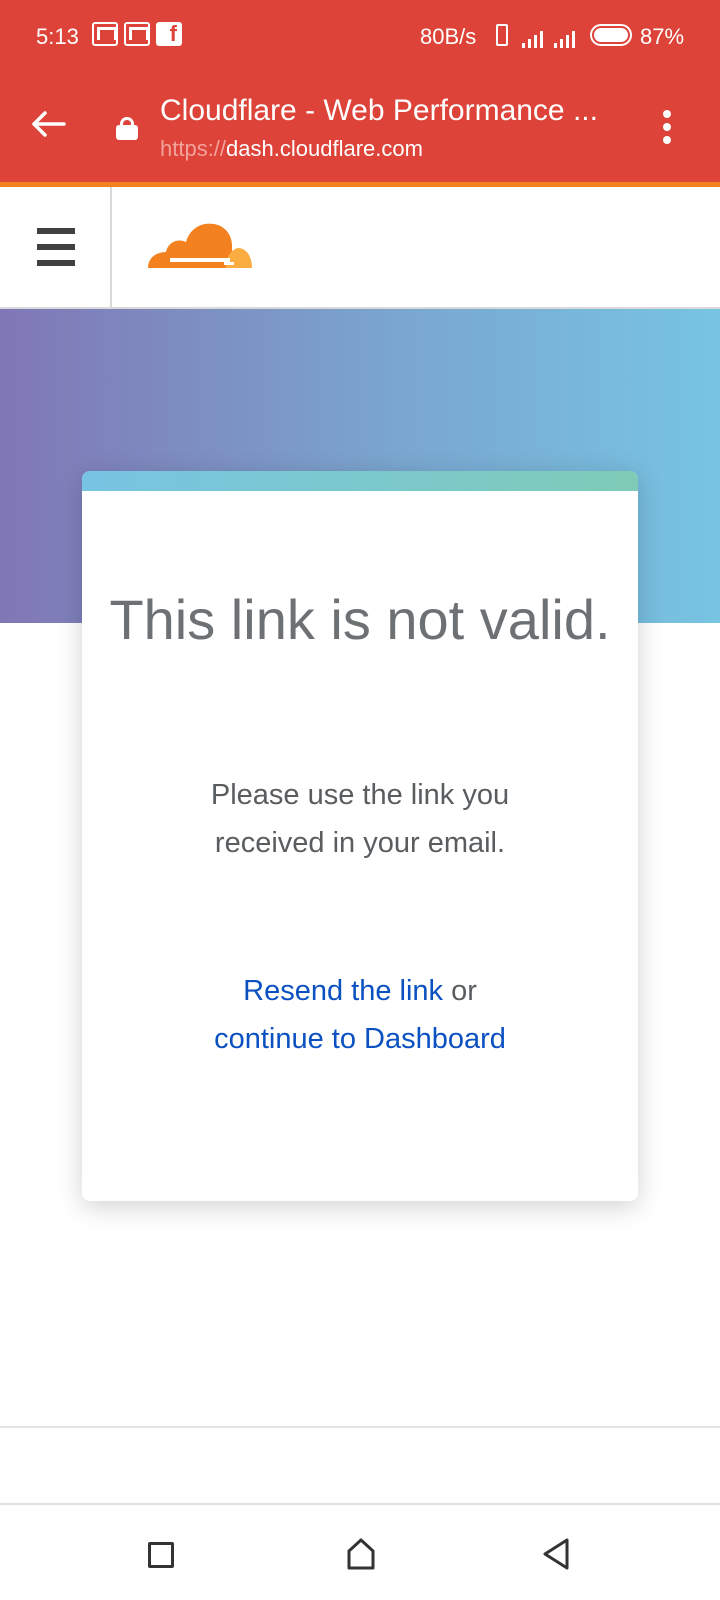 The height and width of the screenshot is (1600, 720). I want to click on system-nav-bar, so click(360, 1551).